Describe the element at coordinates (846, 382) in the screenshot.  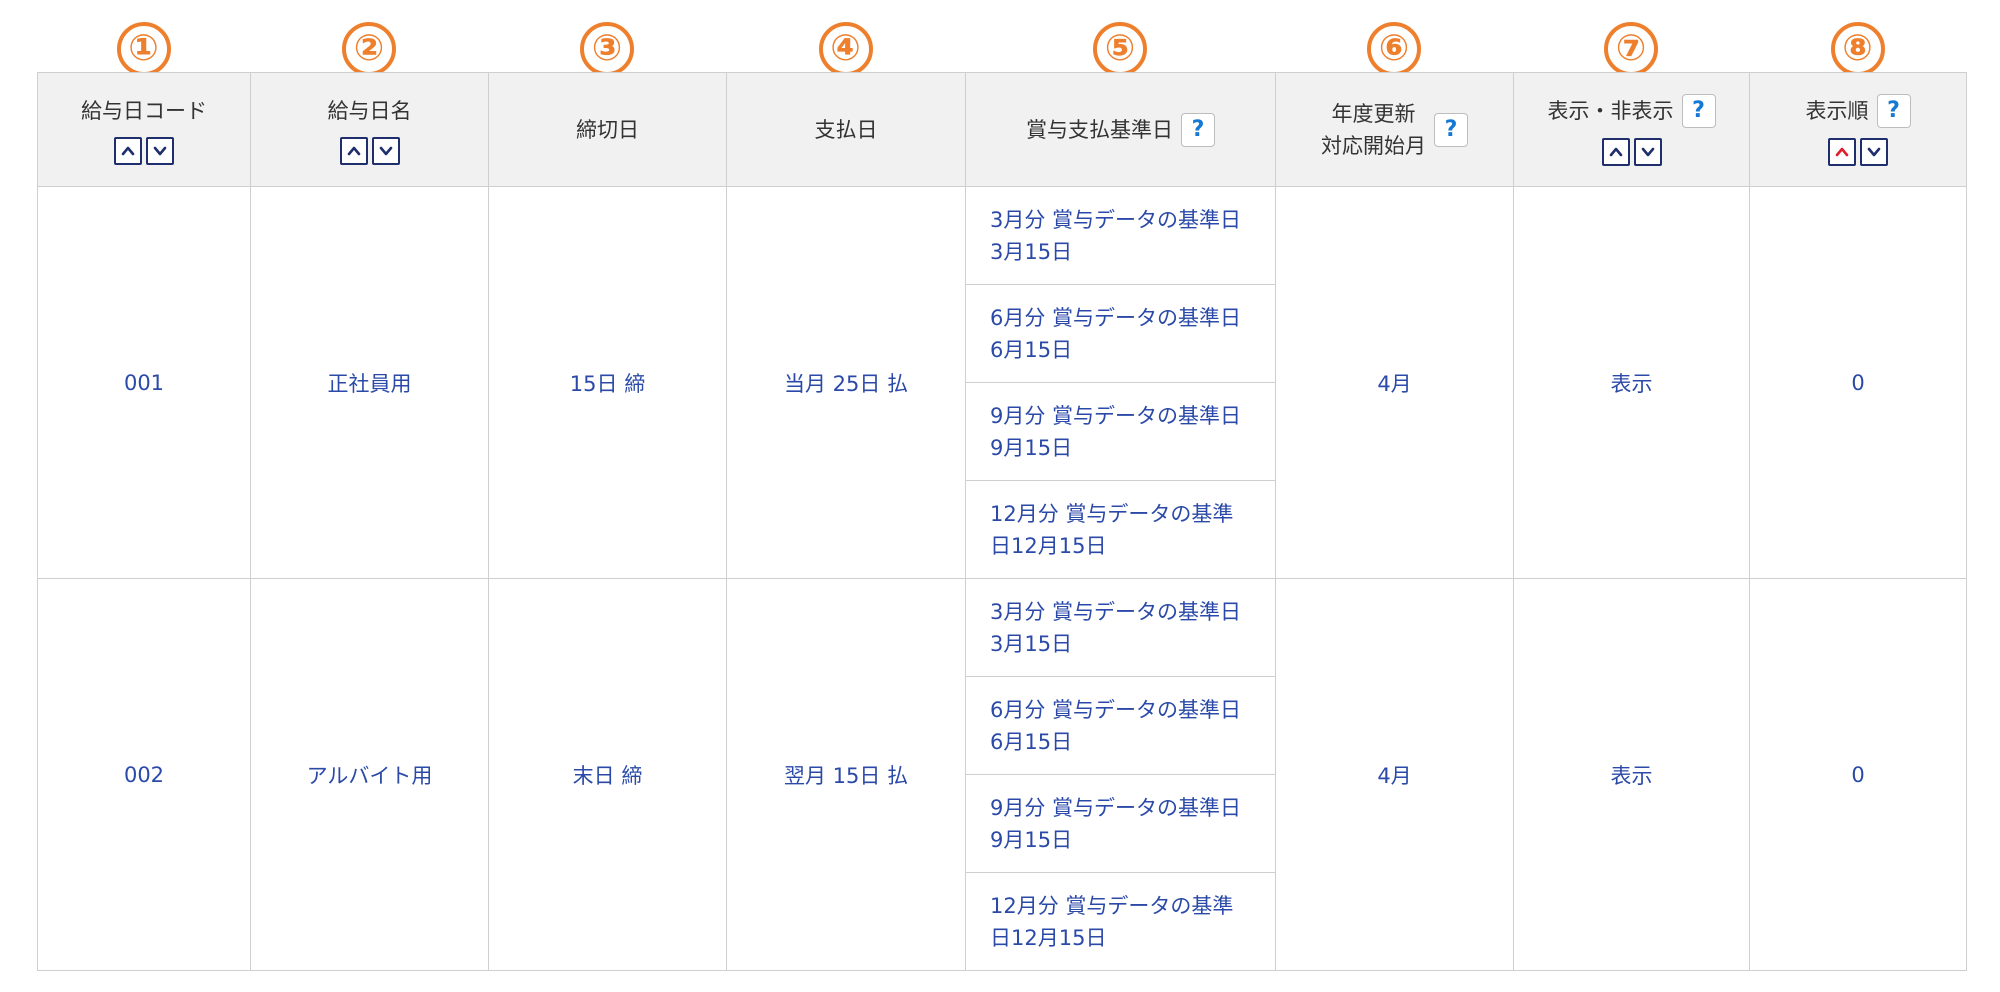
I see `payment-day-cell: 当月 25日 払` at that location.